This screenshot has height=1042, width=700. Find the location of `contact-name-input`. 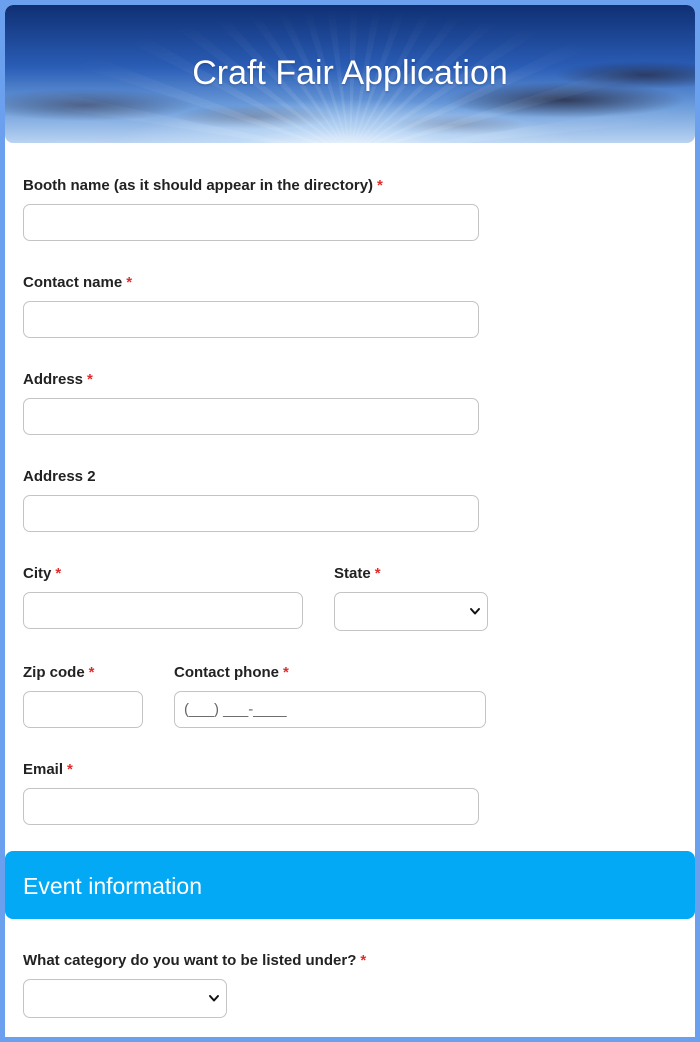

contact-name-input is located at coordinates (251, 319).